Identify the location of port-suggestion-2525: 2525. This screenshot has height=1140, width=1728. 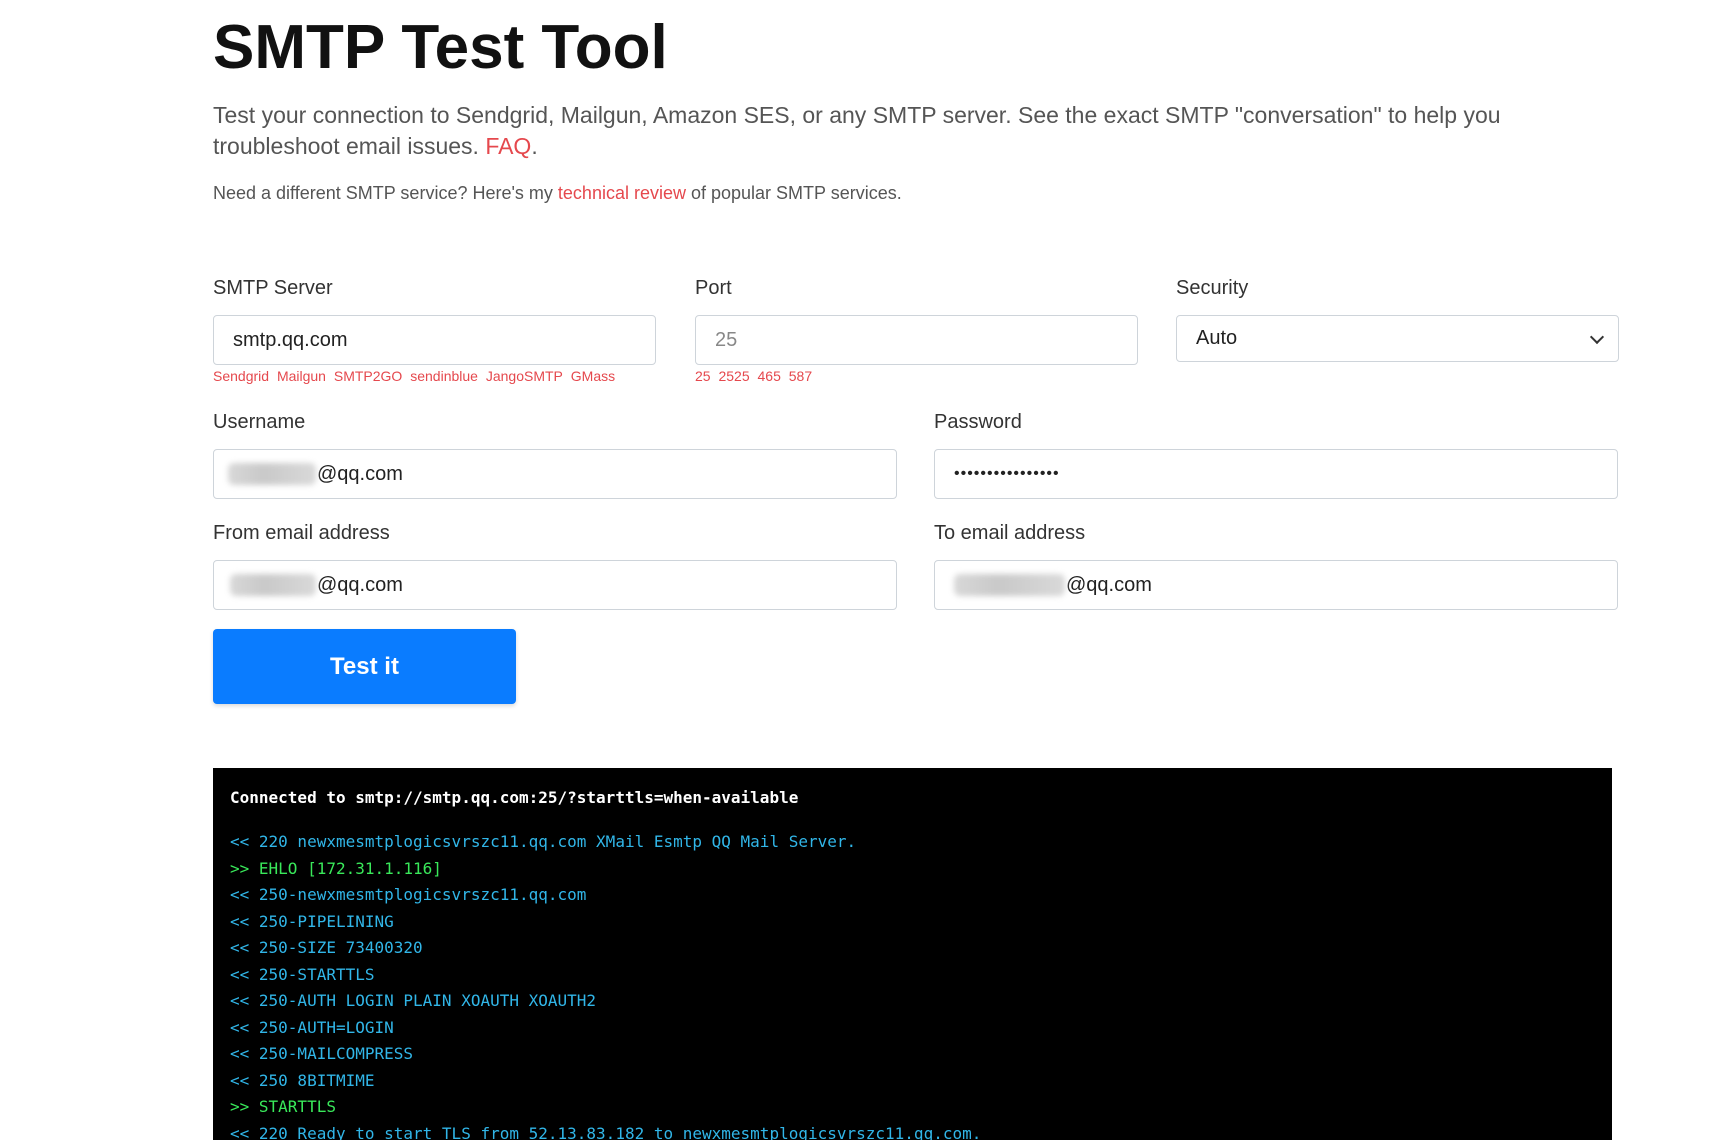
(733, 376).